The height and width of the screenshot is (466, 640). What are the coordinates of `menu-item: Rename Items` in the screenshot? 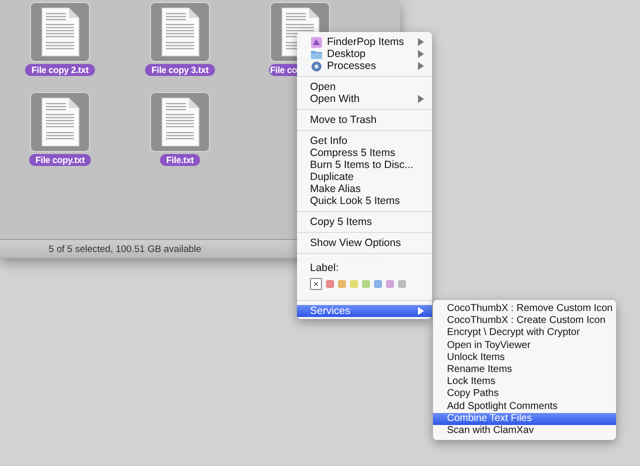 It's located at (524, 370).